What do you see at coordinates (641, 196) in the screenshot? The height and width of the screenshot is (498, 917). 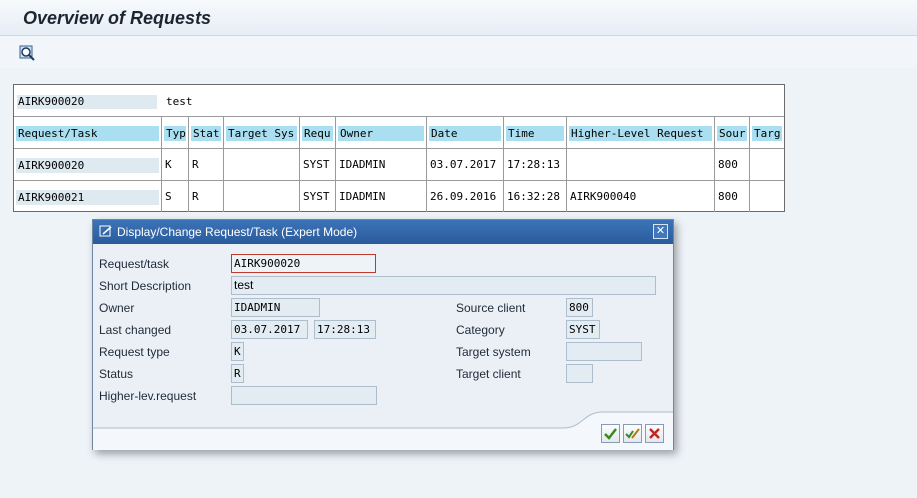 I see `cell-higher-level-request: AIRK900040` at bounding box center [641, 196].